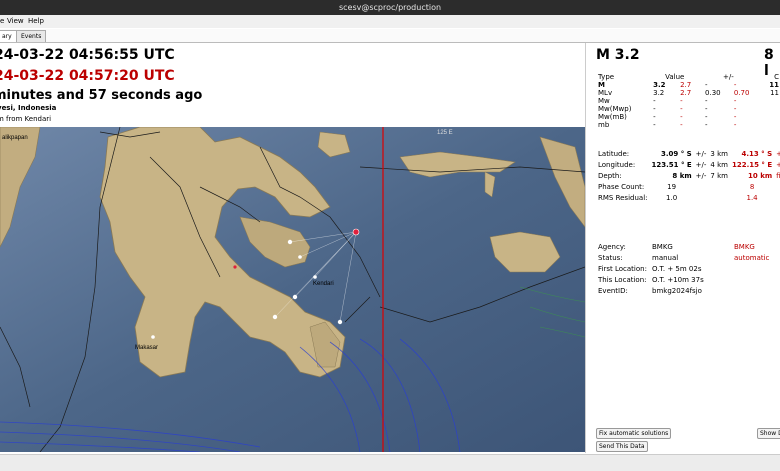  What do you see at coordinates (672, 186) in the screenshot?
I see `phase-count-value: 19` at bounding box center [672, 186].